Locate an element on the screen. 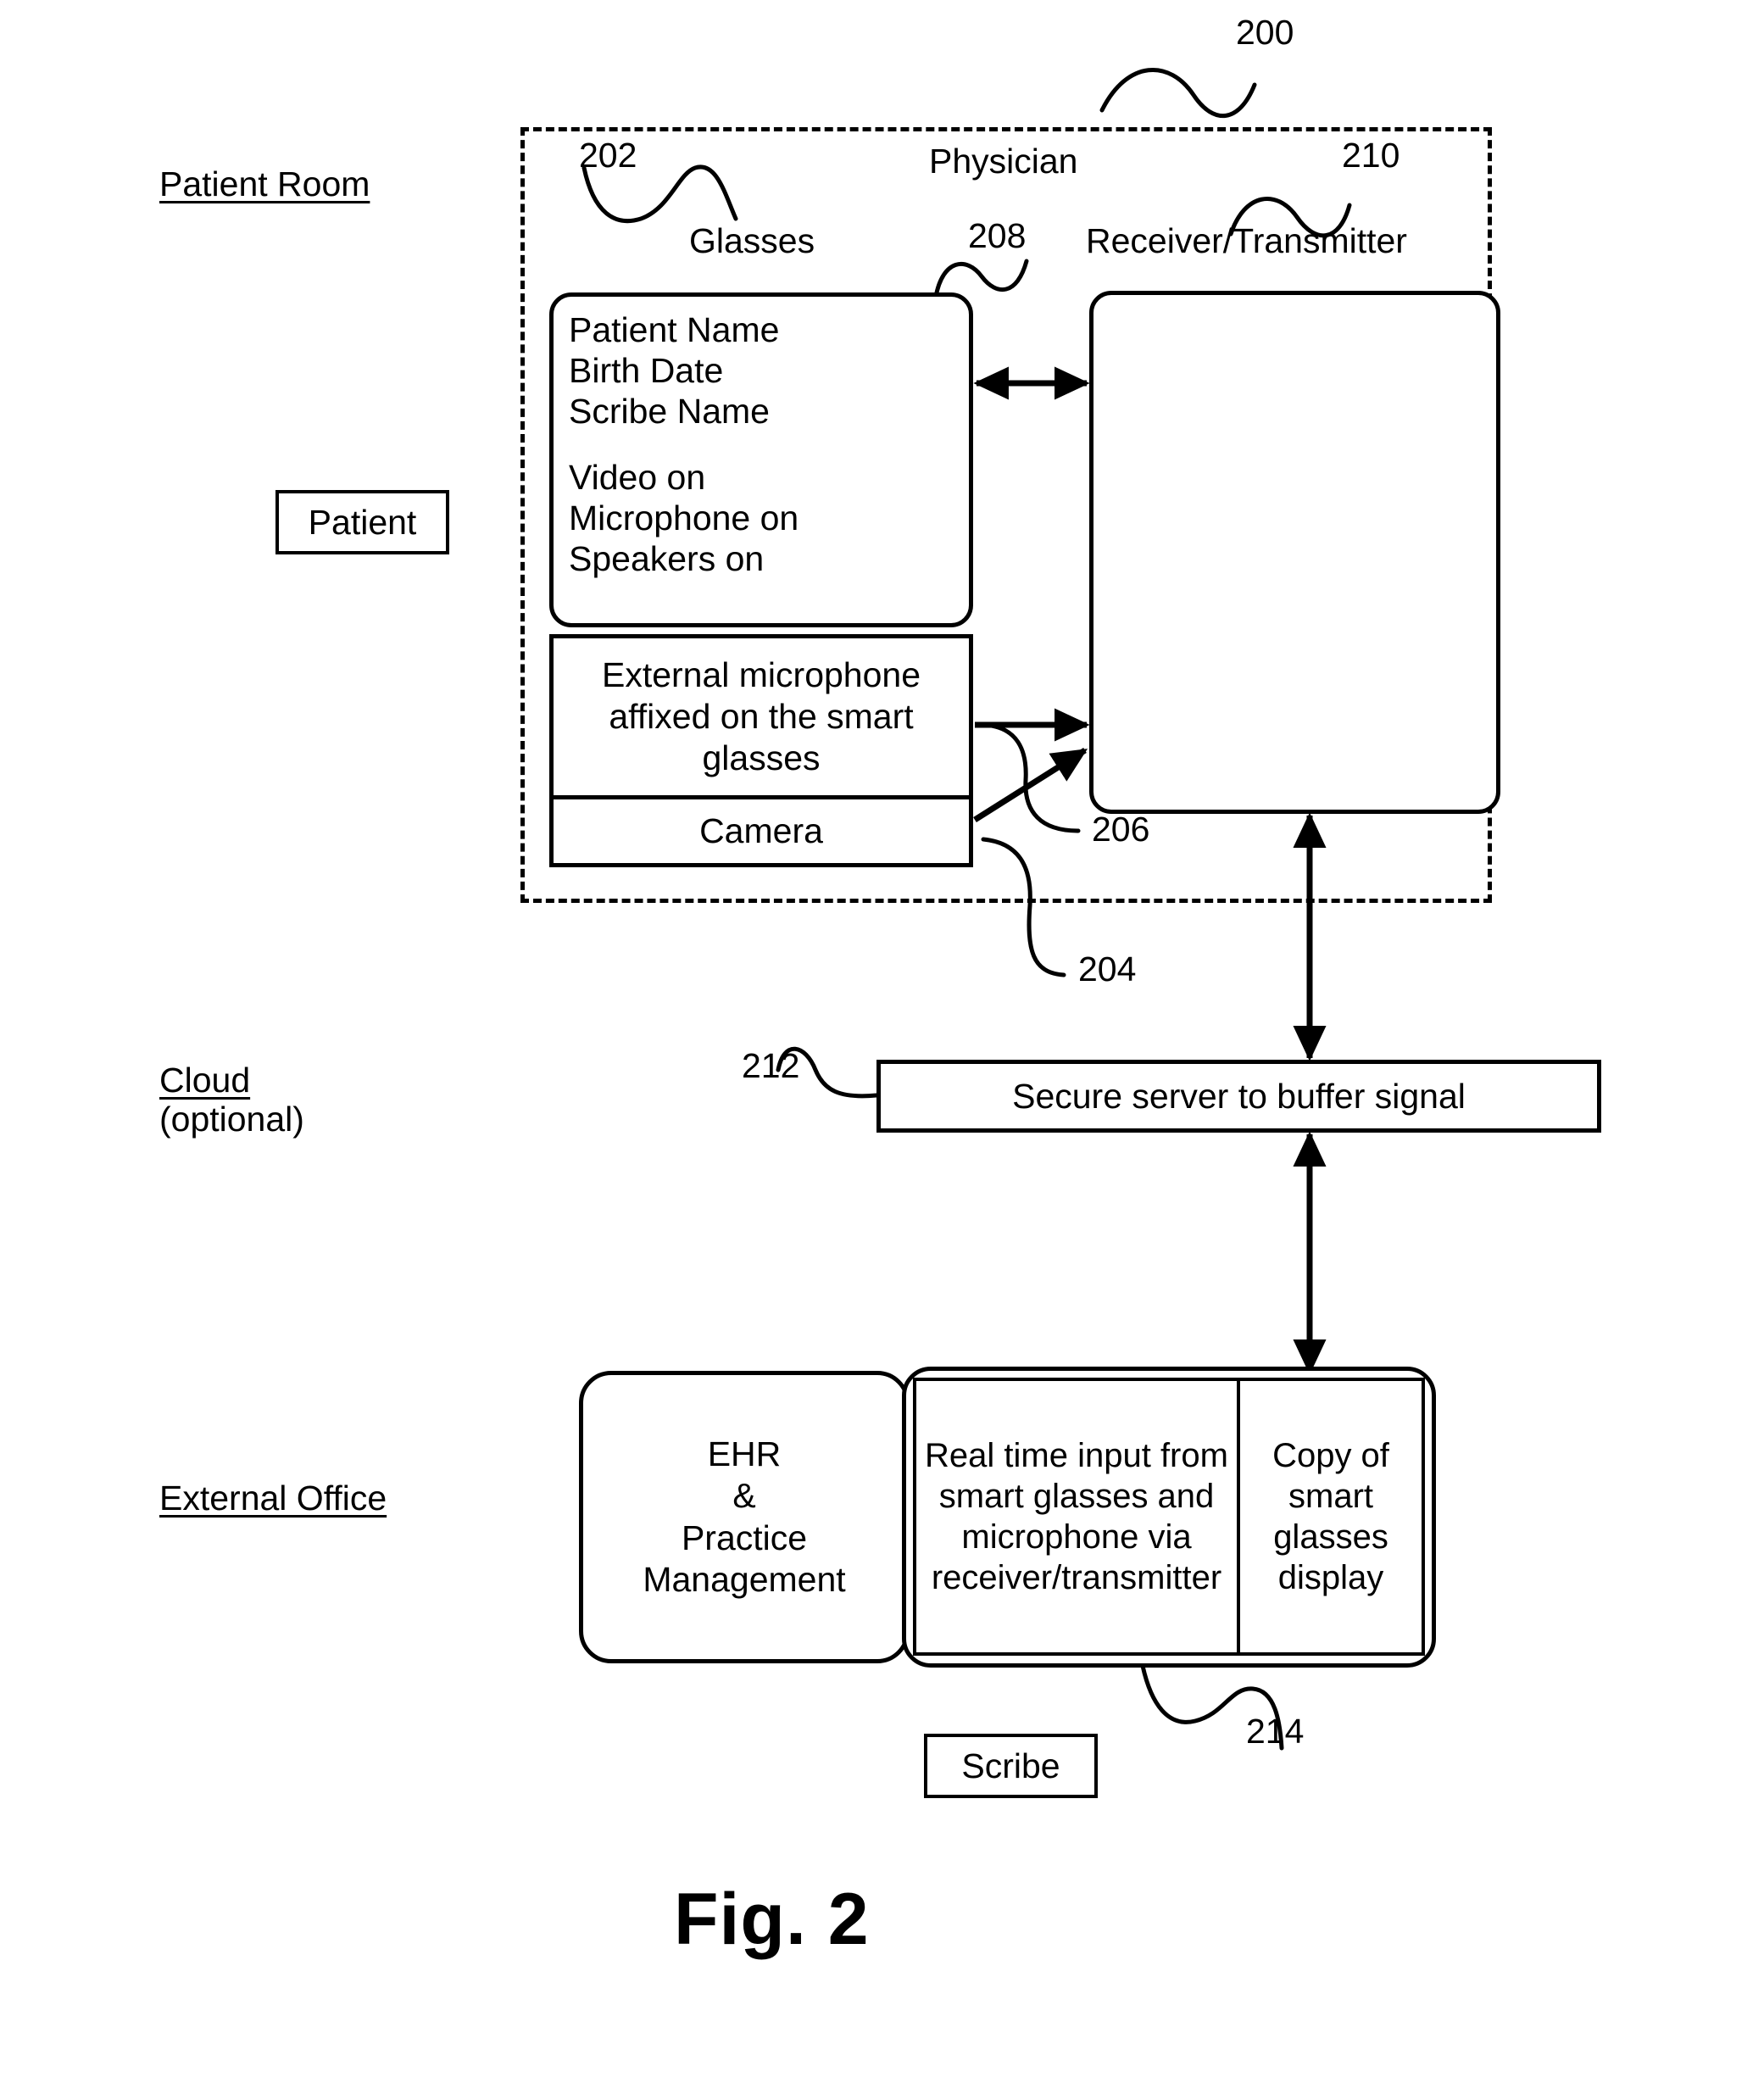 The width and height of the screenshot is (1764, 2094). secure-server-box: Secure server to buffer signal is located at coordinates (1238, 1096).